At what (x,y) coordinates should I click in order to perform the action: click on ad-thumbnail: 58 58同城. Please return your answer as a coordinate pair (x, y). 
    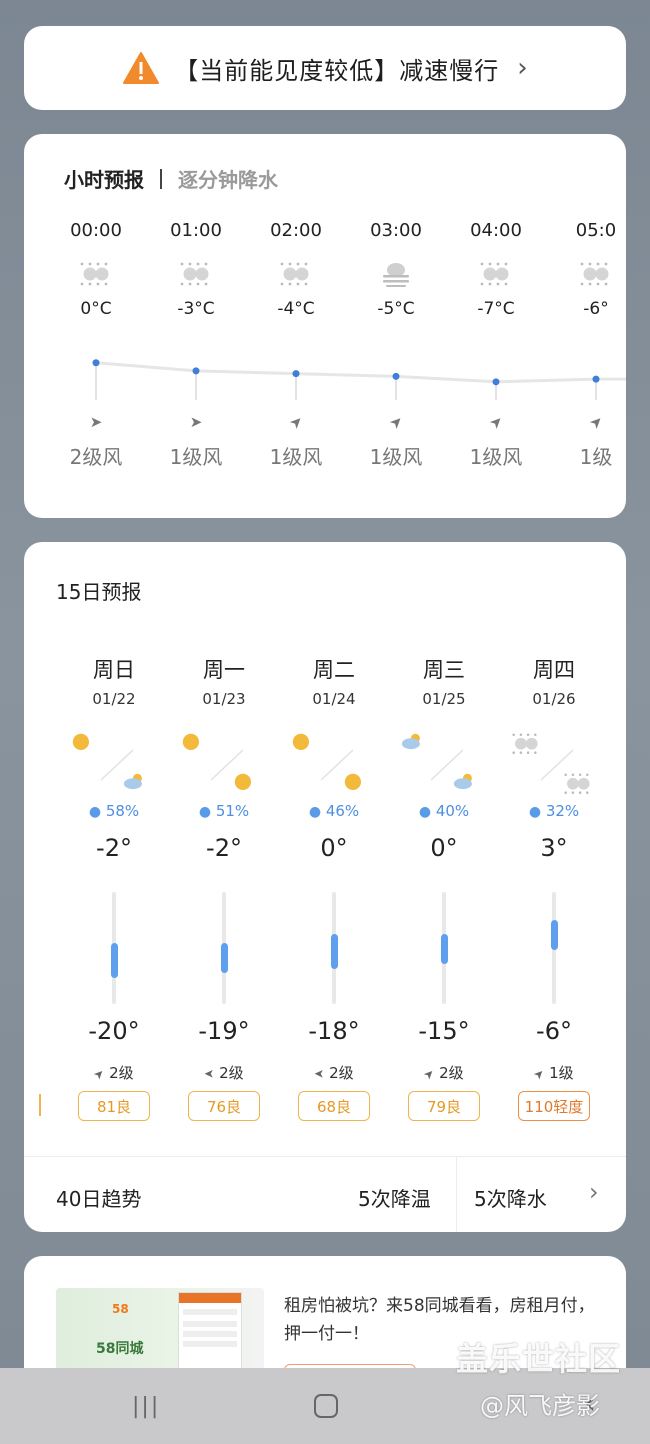
    Looking at the image, I should click on (160, 1333).